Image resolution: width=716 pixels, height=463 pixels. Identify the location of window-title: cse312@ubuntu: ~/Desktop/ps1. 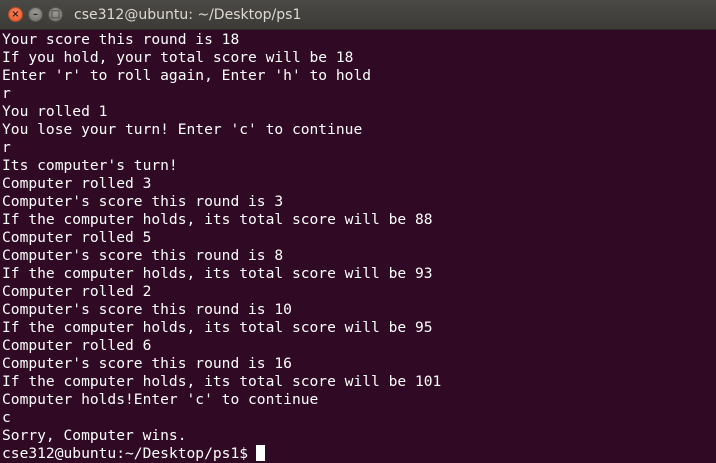
(188, 15).